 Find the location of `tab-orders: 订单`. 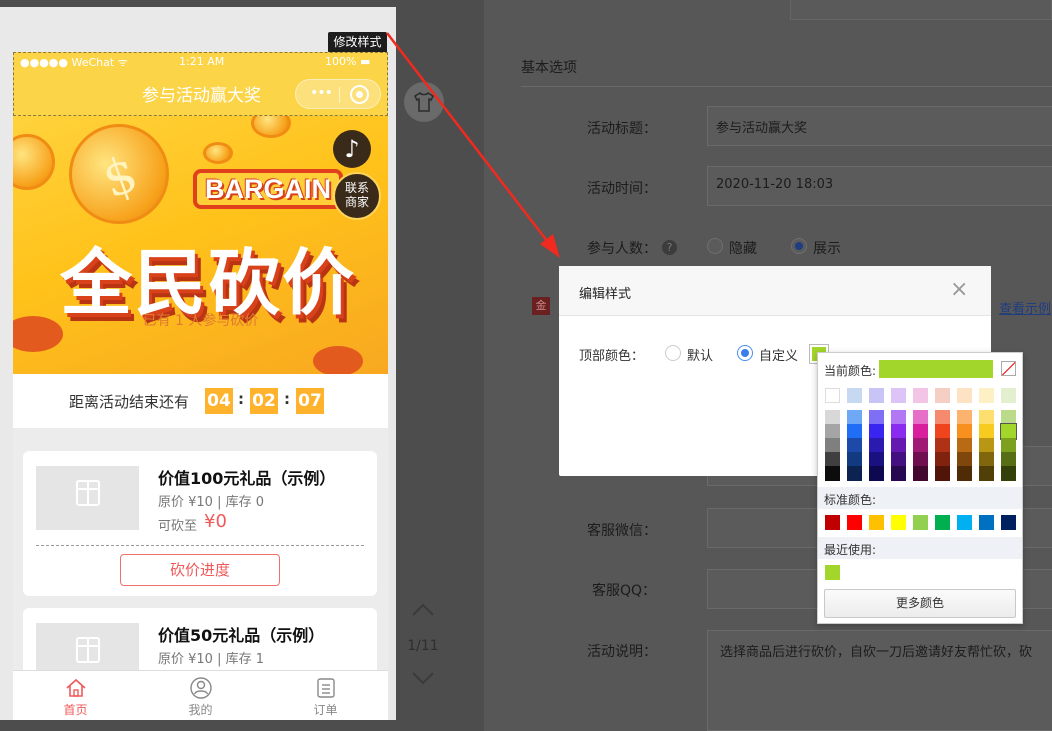

tab-orders: 订单 is located at coordinates (325, 695).